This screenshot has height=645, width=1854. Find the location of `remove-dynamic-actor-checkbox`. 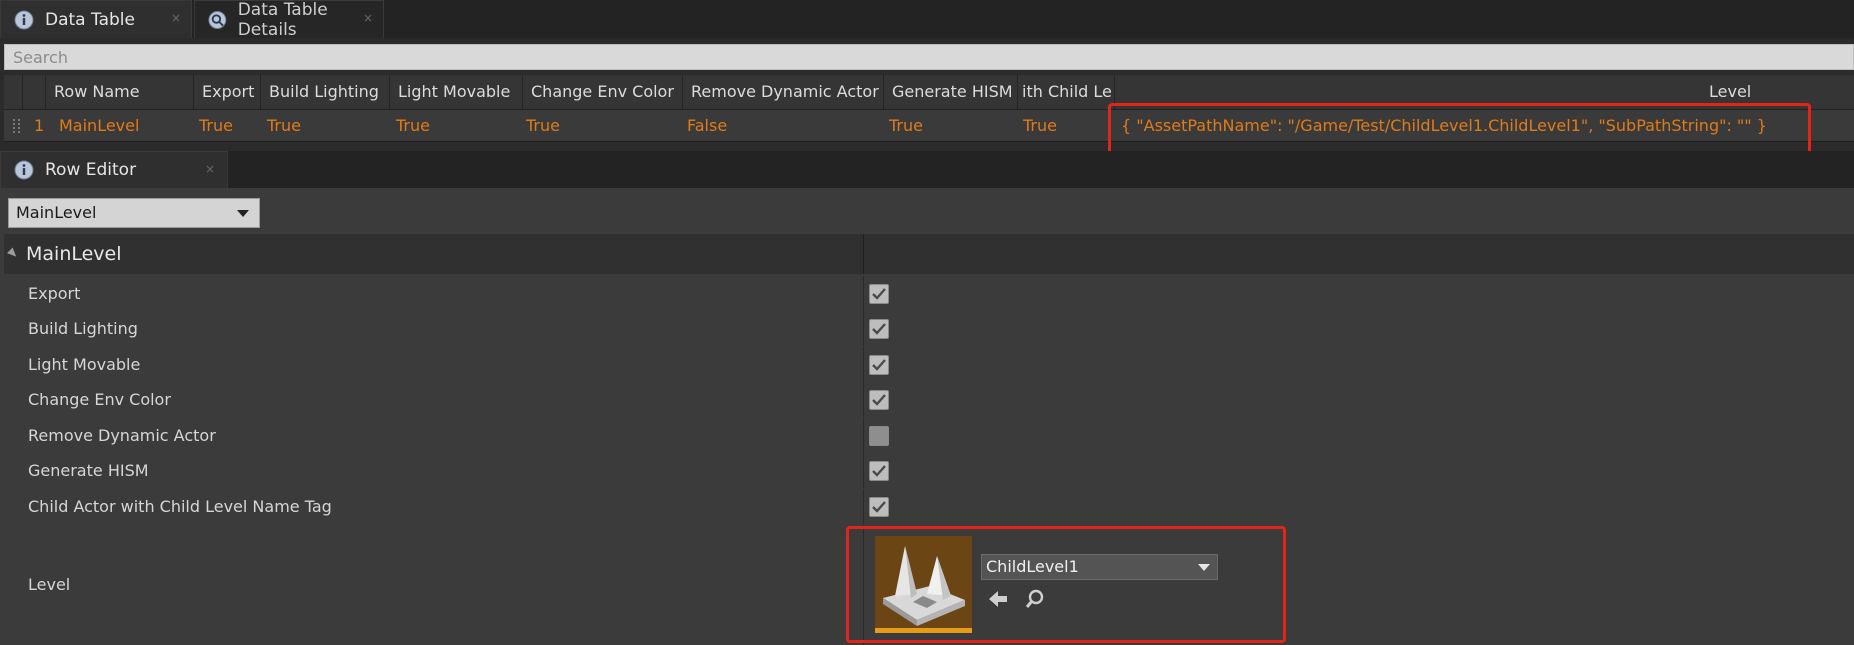

remove-dynamic-actor-checkbox is located at coordinates (879, 436).